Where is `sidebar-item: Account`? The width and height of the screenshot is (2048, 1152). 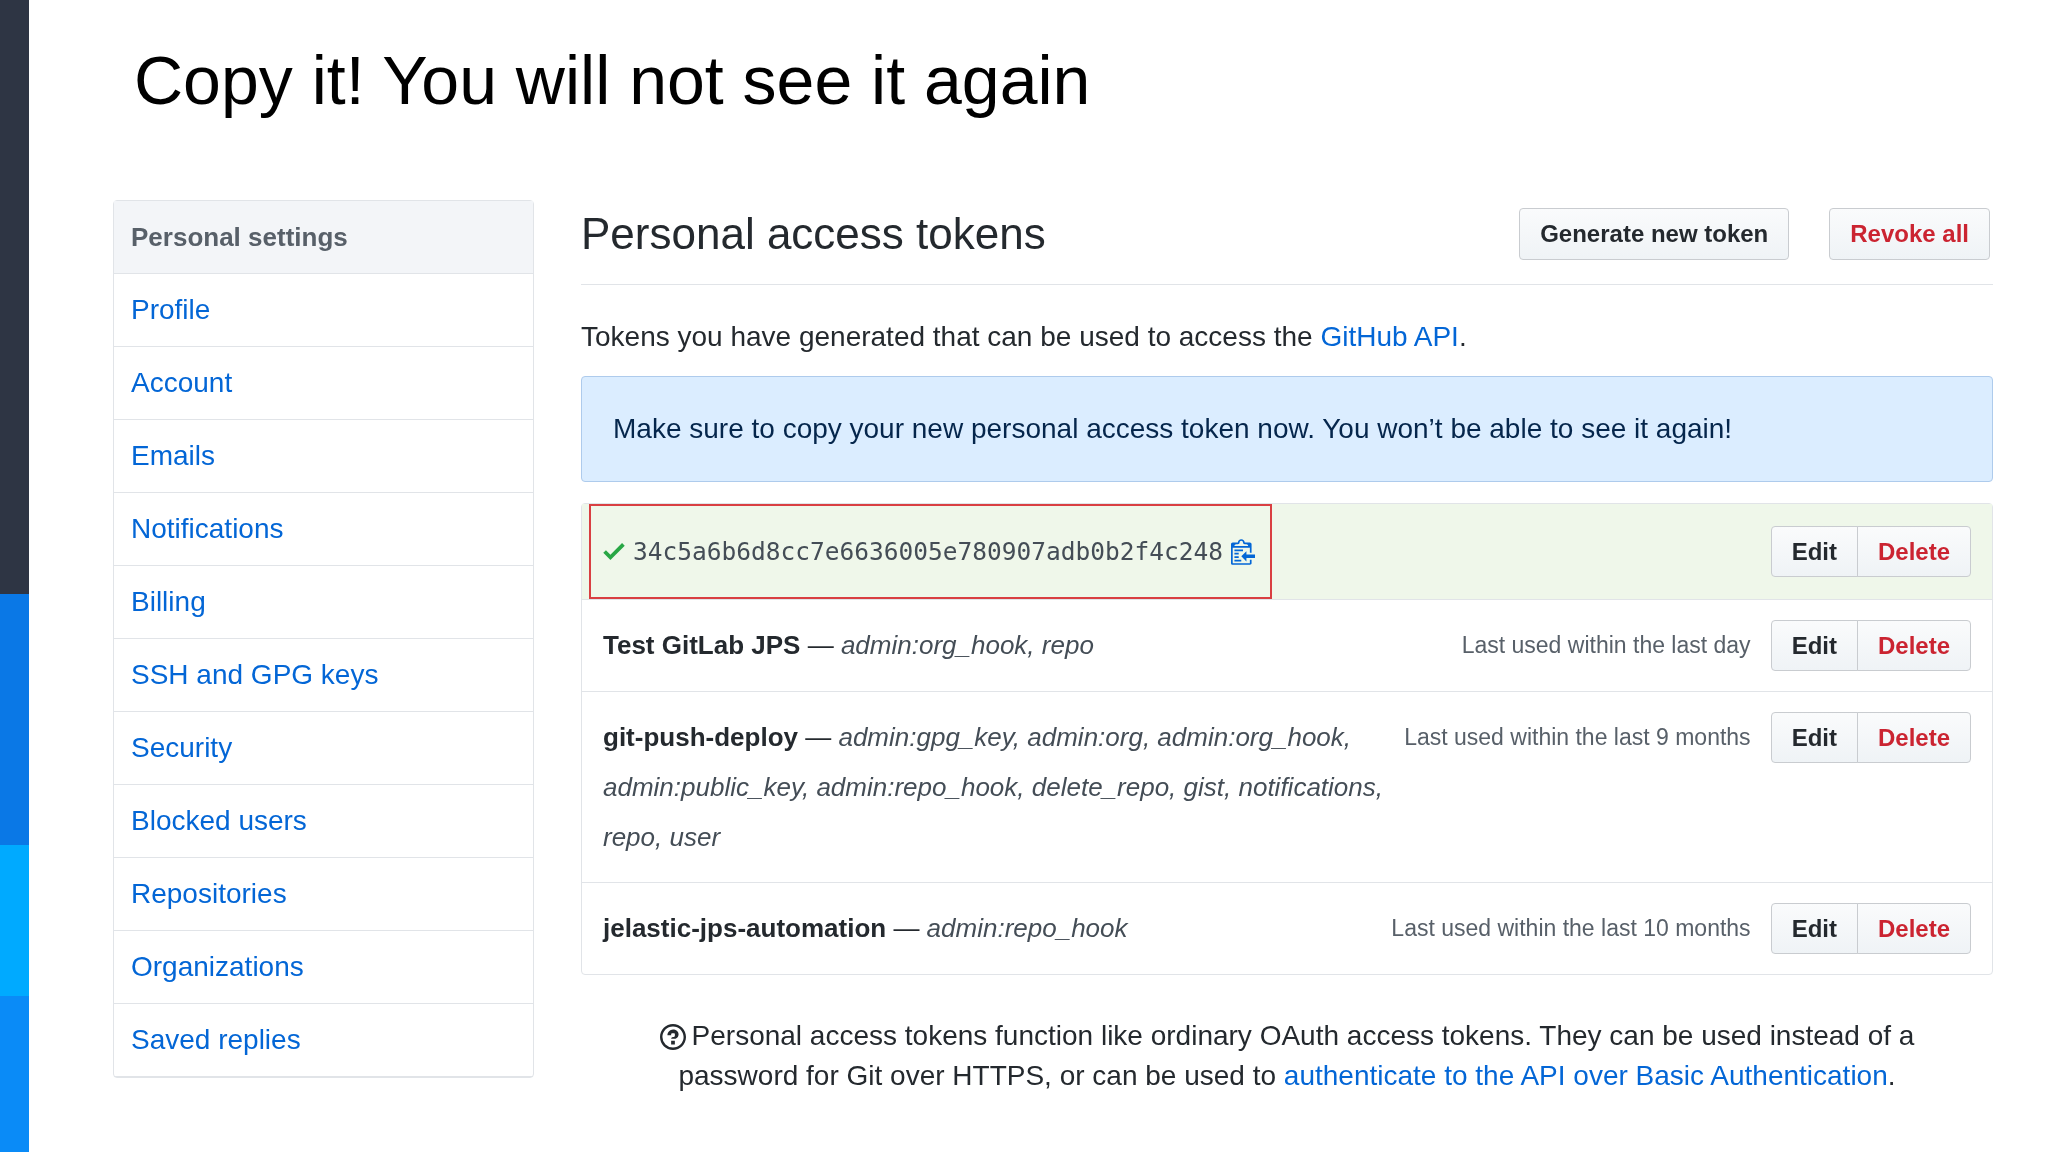
sidebar-item: Account is located at coordinates (323, 383).